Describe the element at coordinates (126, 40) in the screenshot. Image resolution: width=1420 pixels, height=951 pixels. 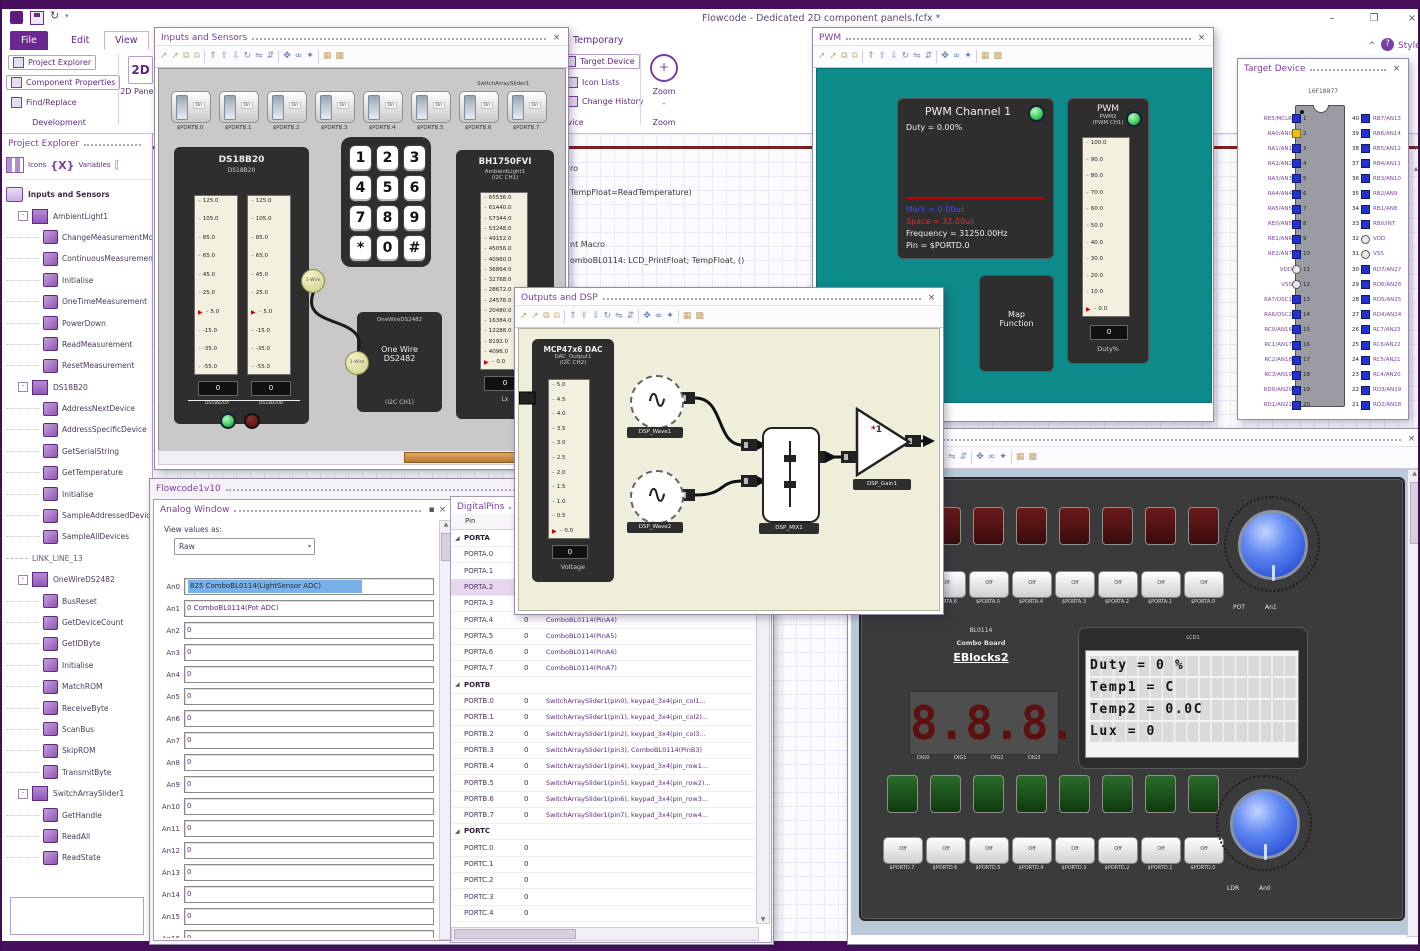
I see `tab-view: View` at that location.